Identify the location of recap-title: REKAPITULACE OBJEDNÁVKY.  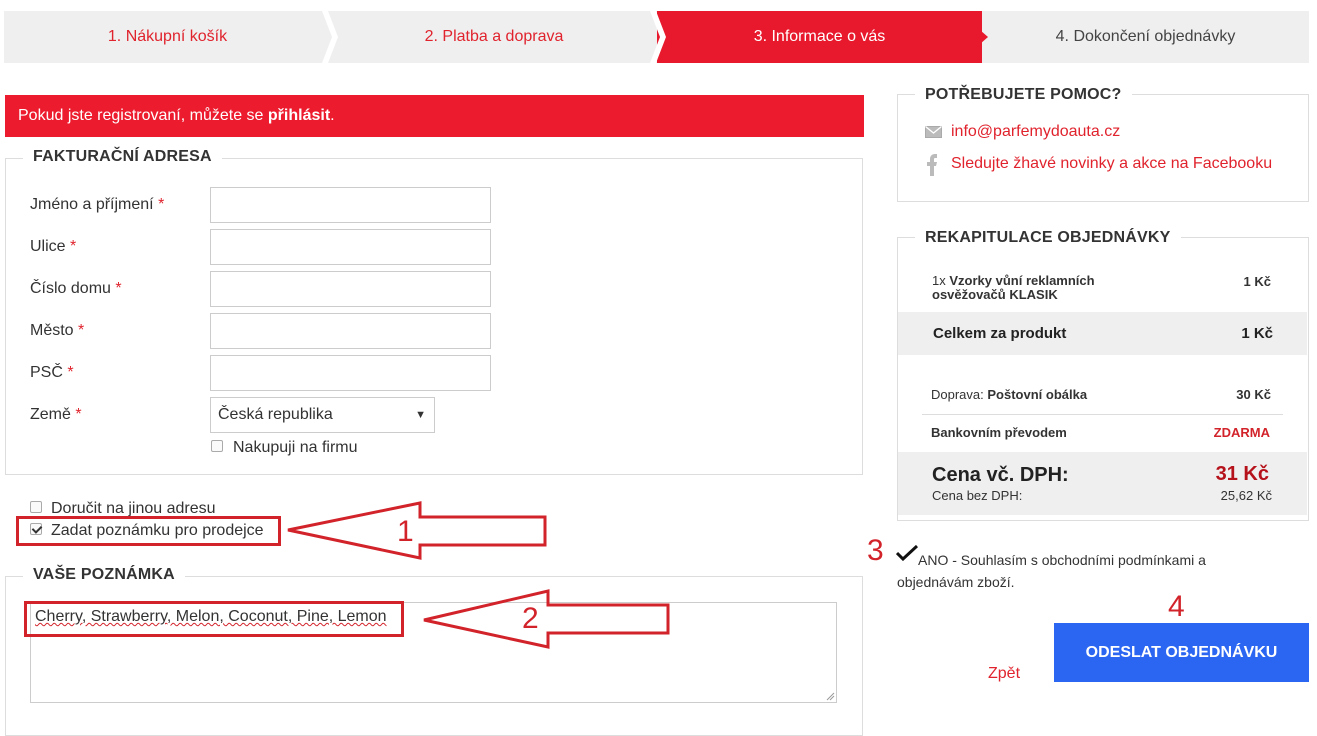
(1048, 238).